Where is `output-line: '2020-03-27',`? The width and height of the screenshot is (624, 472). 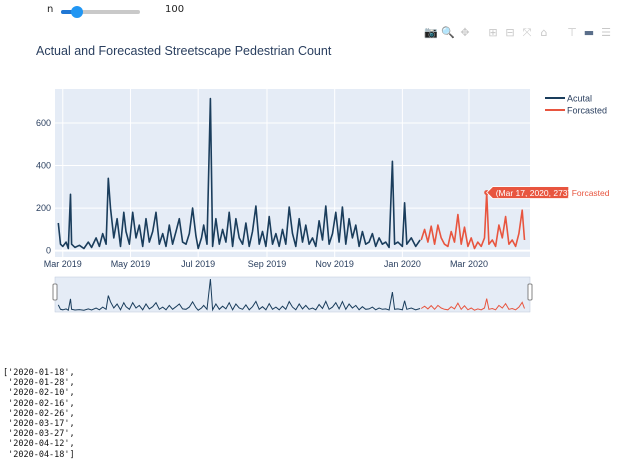 output-line: '2020-03-27', is located at coordinates (39, 434).